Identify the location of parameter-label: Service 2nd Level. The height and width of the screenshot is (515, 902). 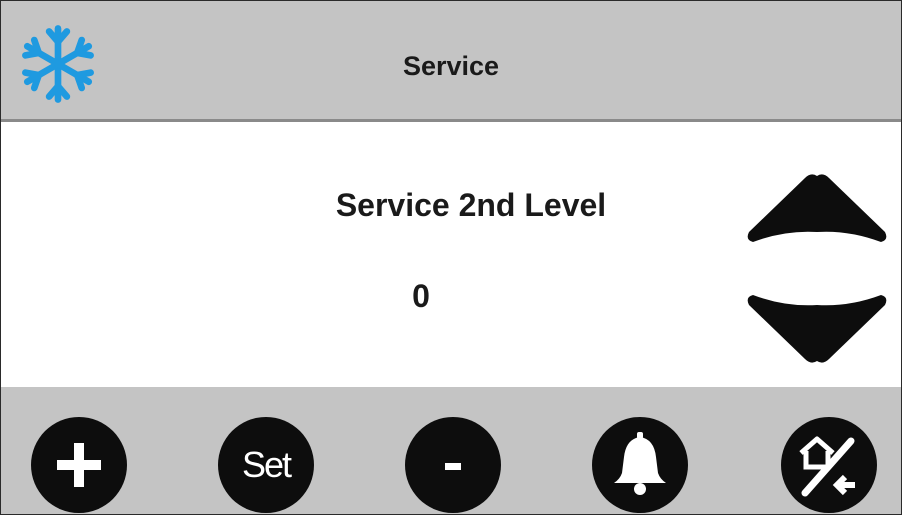
(471, 205).